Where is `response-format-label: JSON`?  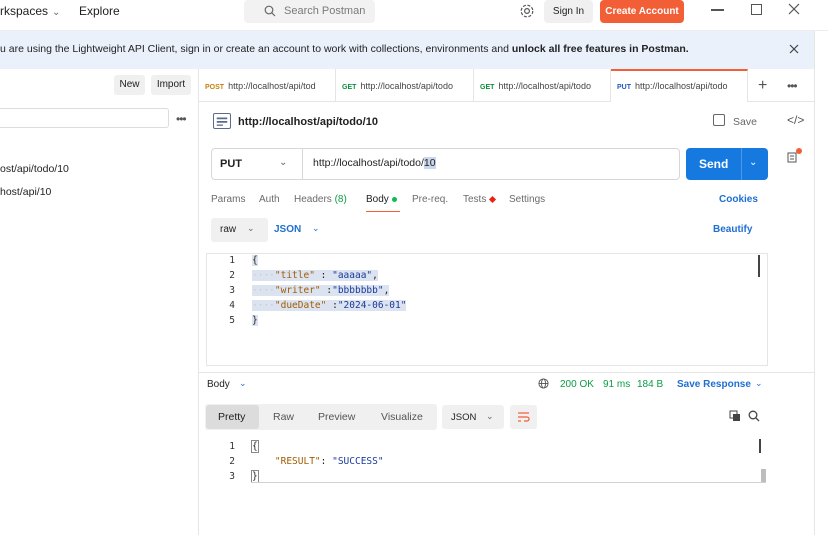
response-format-label: JSON is located at coordinates (464, 417).